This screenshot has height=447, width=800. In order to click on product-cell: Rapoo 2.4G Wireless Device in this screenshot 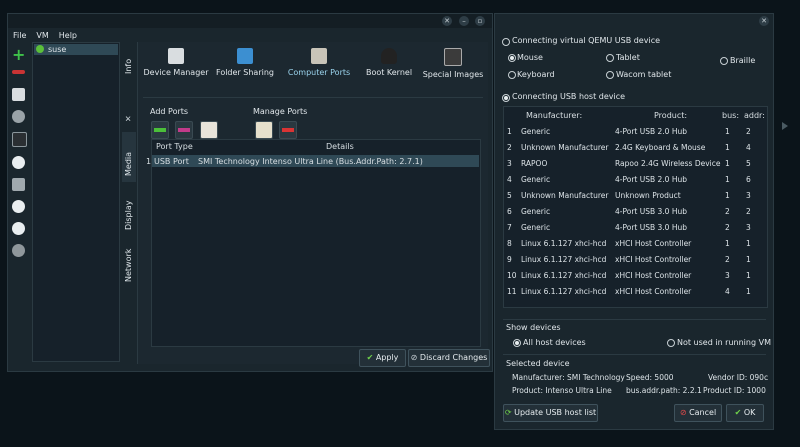, I will do `click(668, 163)`.